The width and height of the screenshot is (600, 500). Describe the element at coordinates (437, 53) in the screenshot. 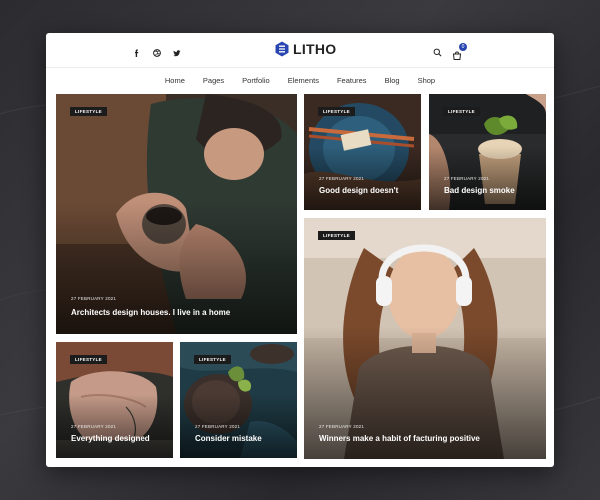

I see `search-icon` at that location.